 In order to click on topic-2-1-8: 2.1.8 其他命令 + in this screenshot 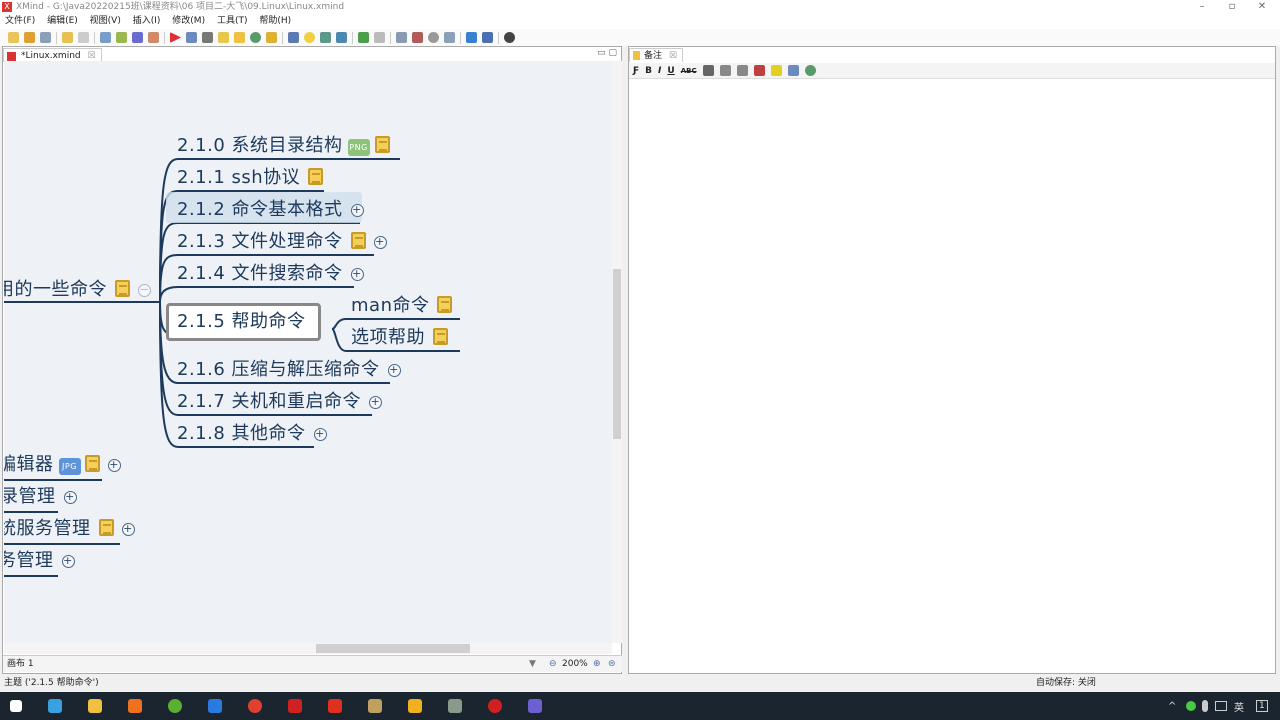, I will do `click(252, 434)`.